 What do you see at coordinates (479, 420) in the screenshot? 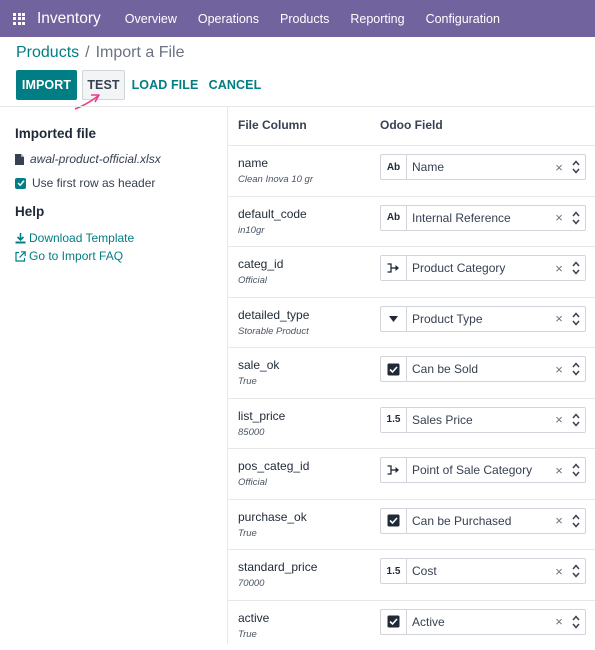
I see `odoo-field-value: Sales Price` at bounding box center [479, 420].